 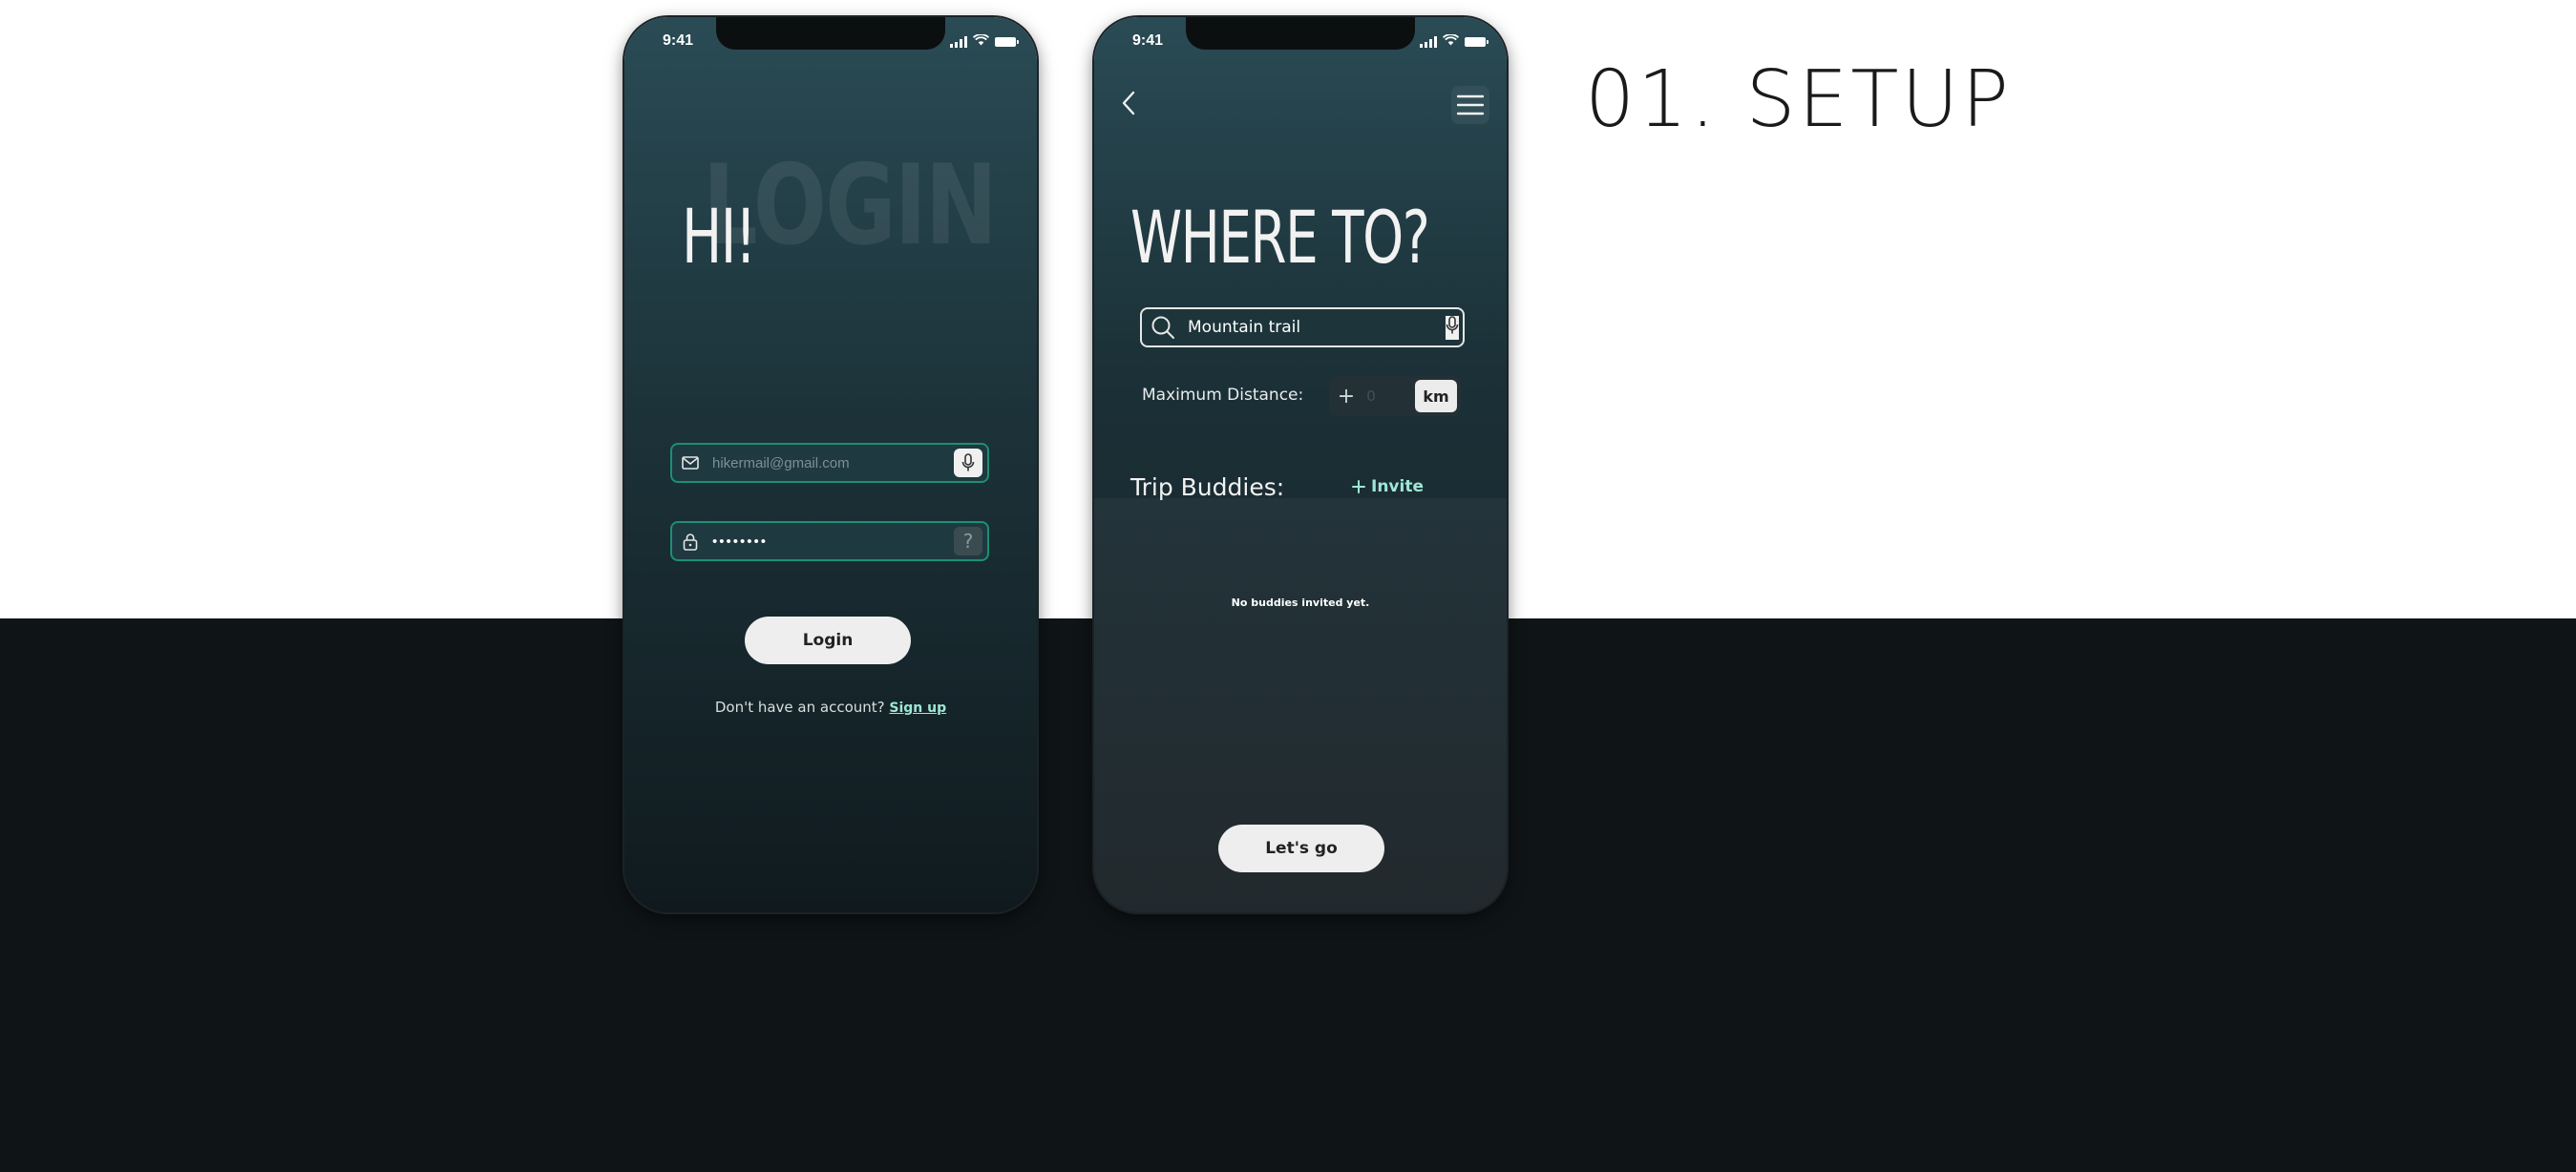 I want to click on password-input, so click(x=831, y=541).